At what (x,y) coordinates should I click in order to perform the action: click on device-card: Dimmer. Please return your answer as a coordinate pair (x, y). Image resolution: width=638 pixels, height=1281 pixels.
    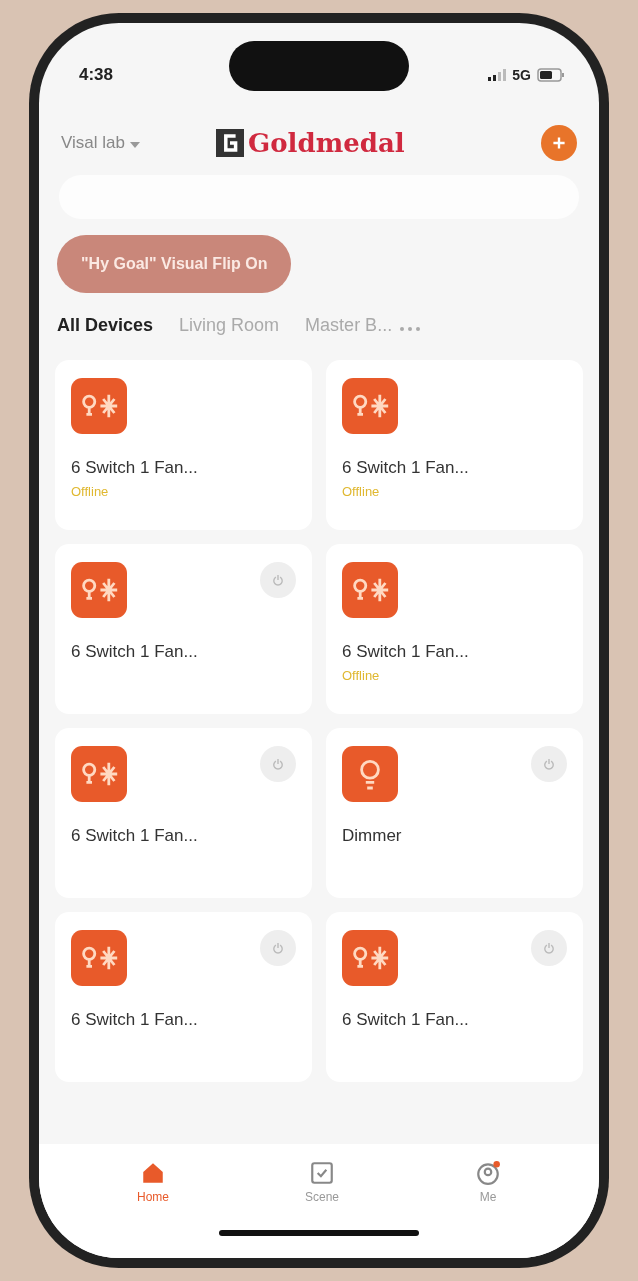
    Looking at the image, I should click on (454, 813).